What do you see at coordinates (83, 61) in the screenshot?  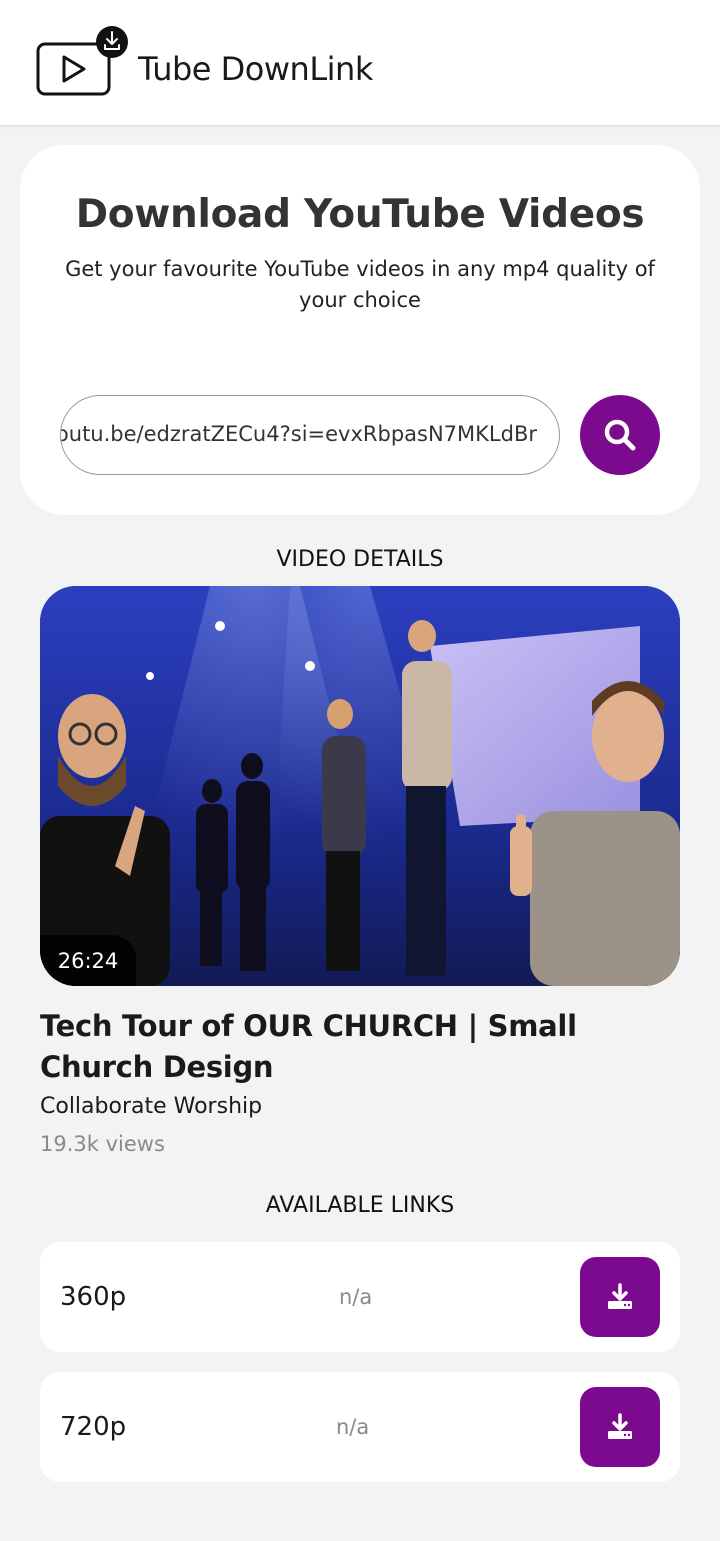 I see `app-logo-icon` at bounding box center [83, 61].